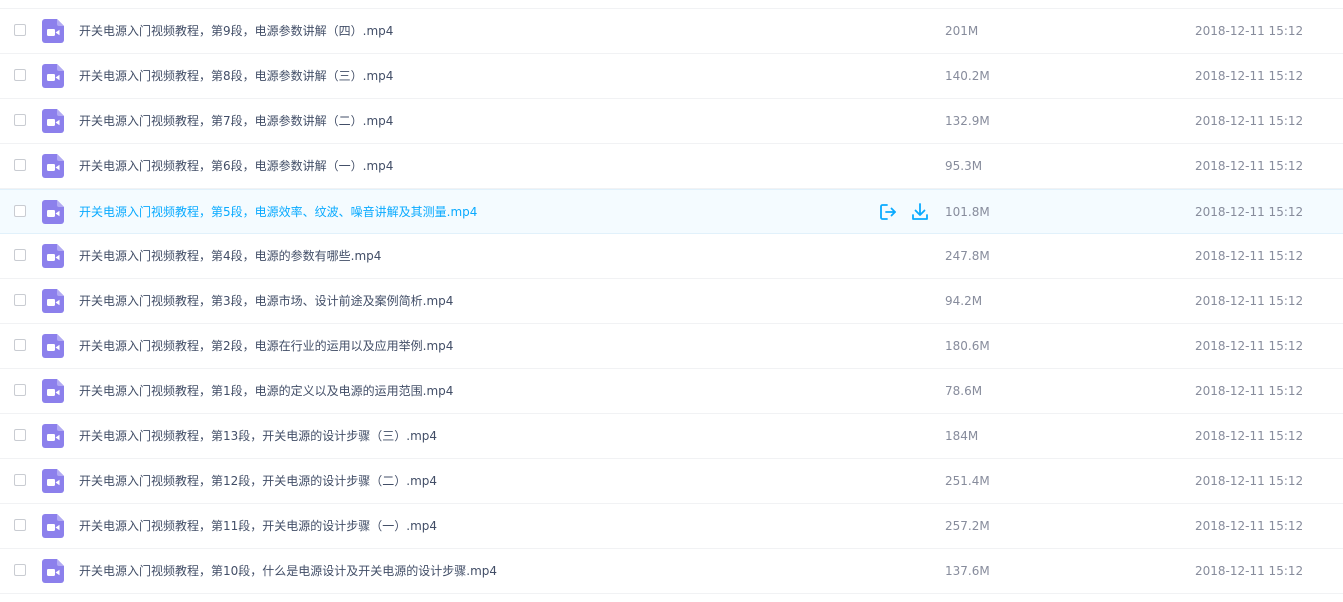  I want to click on file-size: 78.6M, so click(964, 391).